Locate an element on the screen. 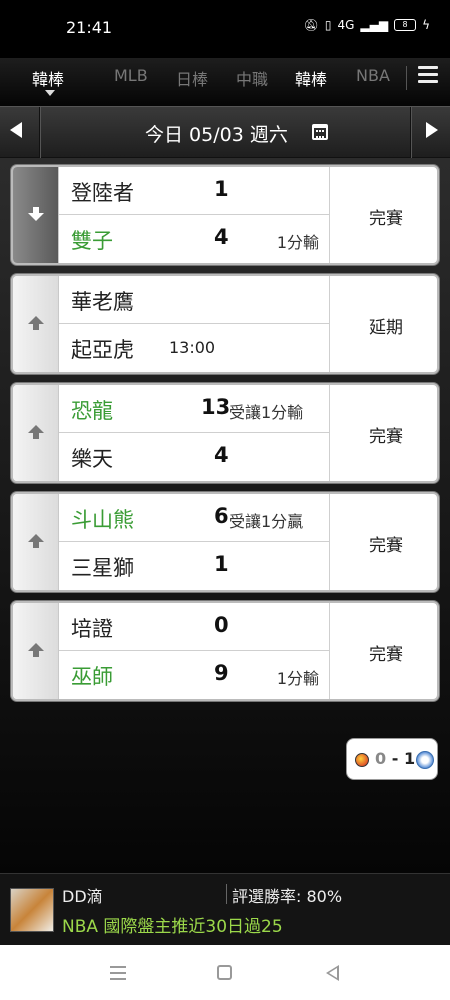 Image resolution: width=450 pixels, height=1000 pixels. battery-level: 8 is located at coordinates (405, 24).